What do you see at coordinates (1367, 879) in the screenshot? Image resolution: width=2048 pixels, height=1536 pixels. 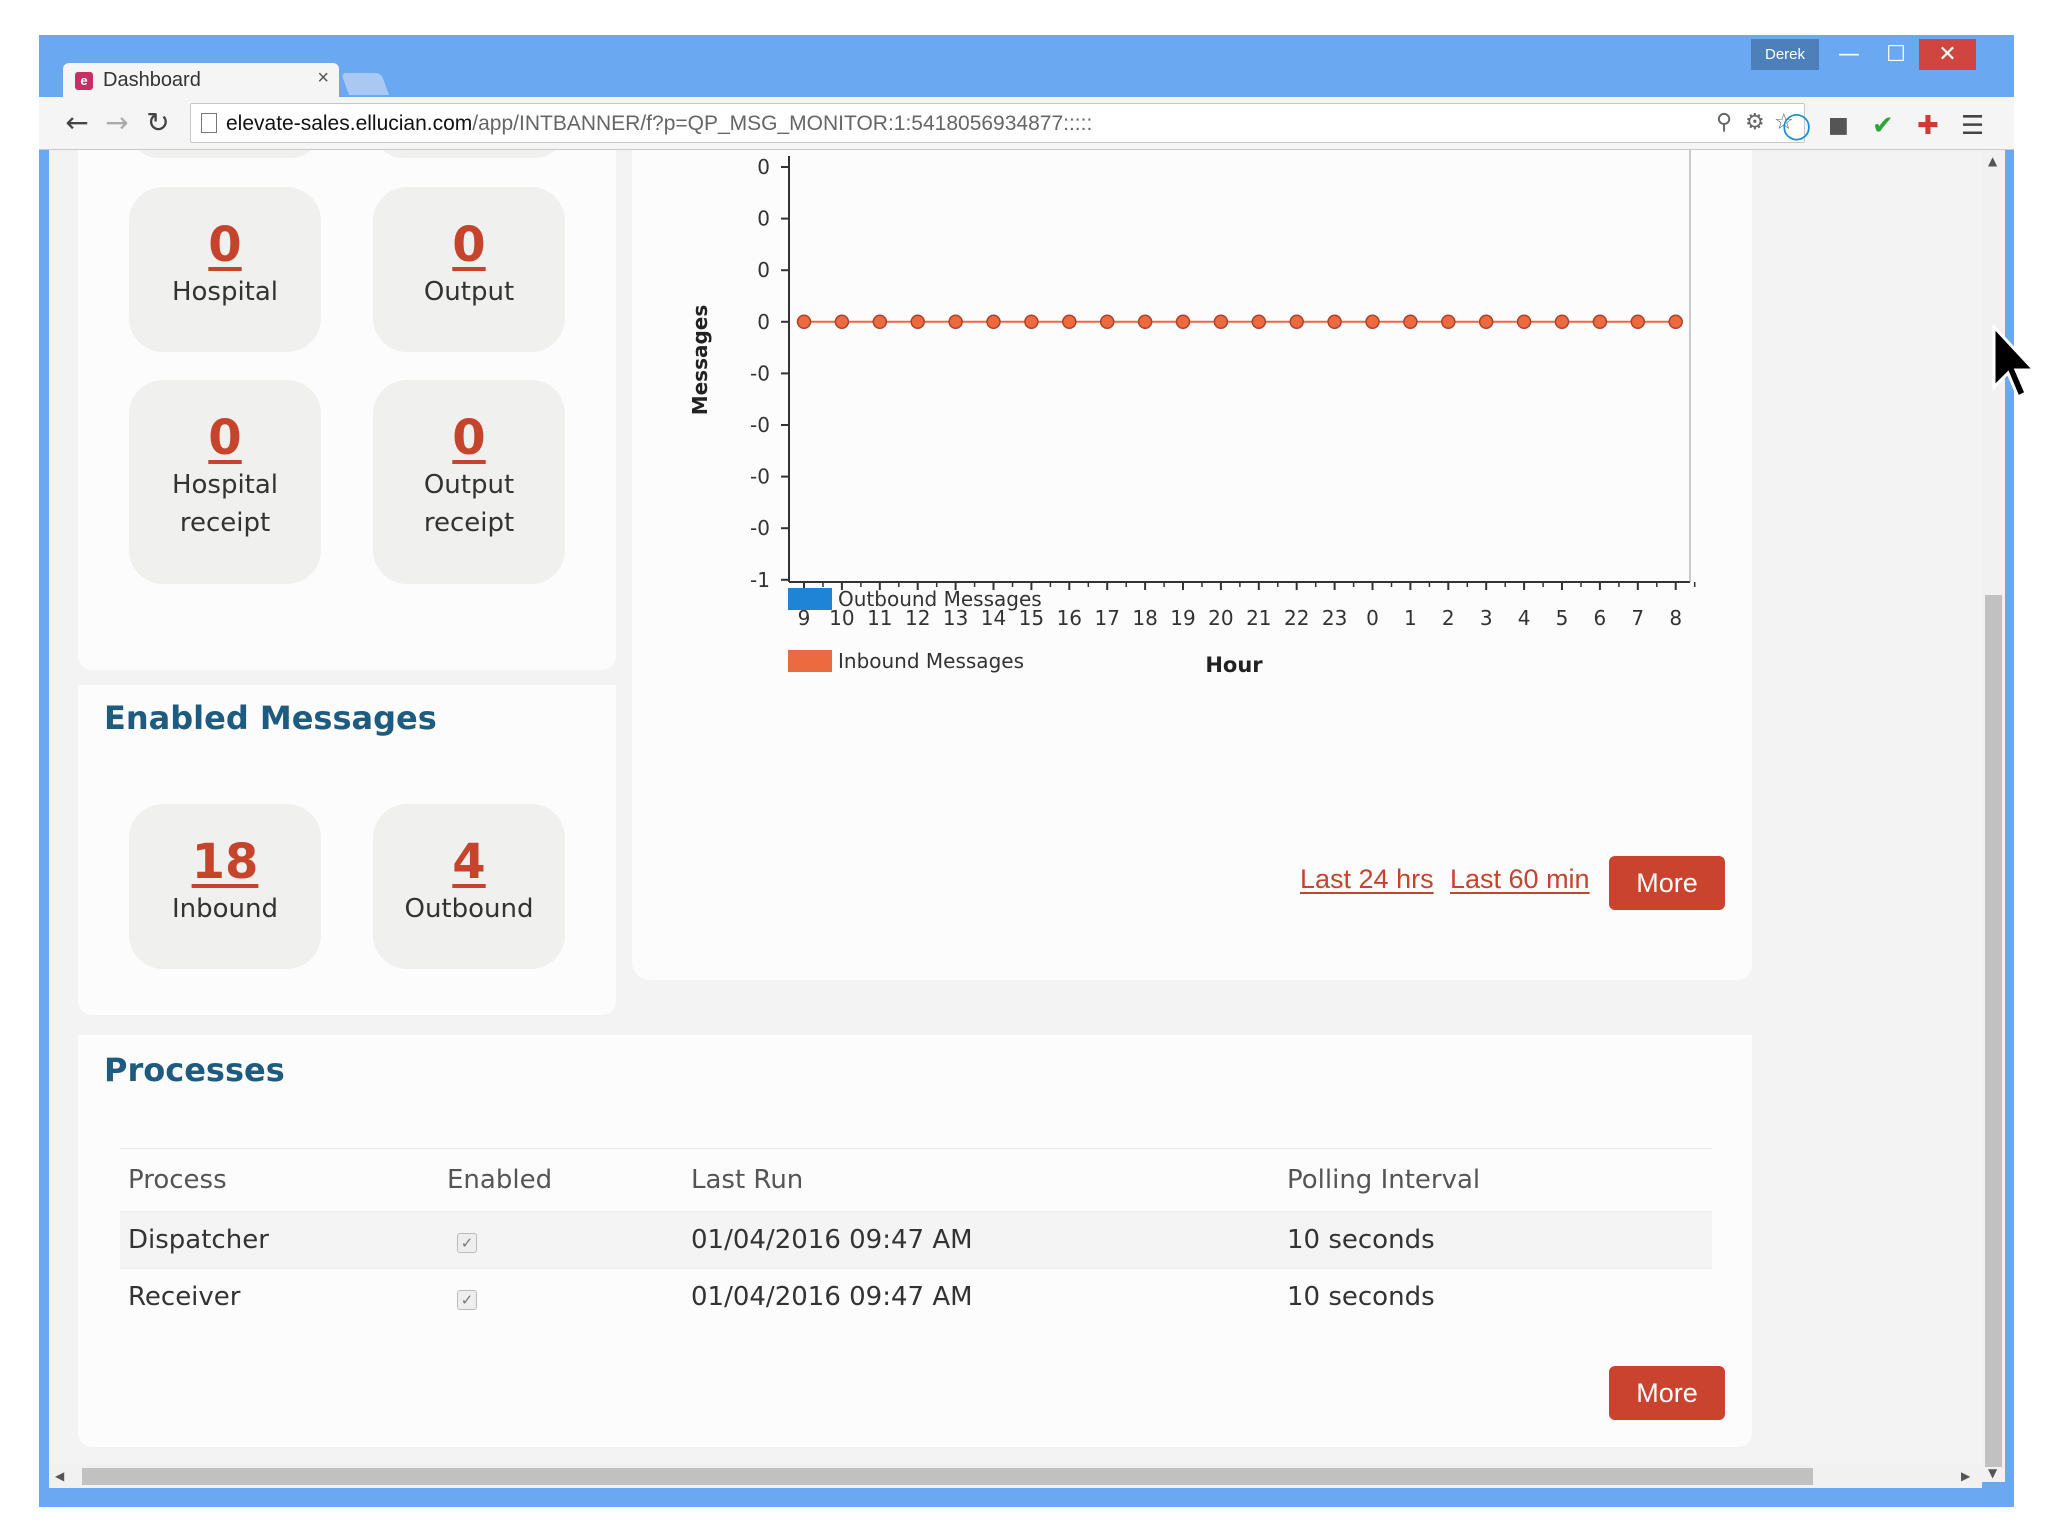 I see `last-24-hrs-link: Last 24 hrs` at bounding box center [1367, 879].